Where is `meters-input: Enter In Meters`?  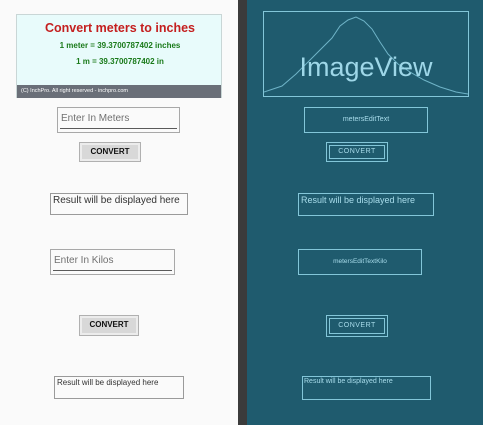 meters-input: Enter In Meters is located at coordinates (118, 120).